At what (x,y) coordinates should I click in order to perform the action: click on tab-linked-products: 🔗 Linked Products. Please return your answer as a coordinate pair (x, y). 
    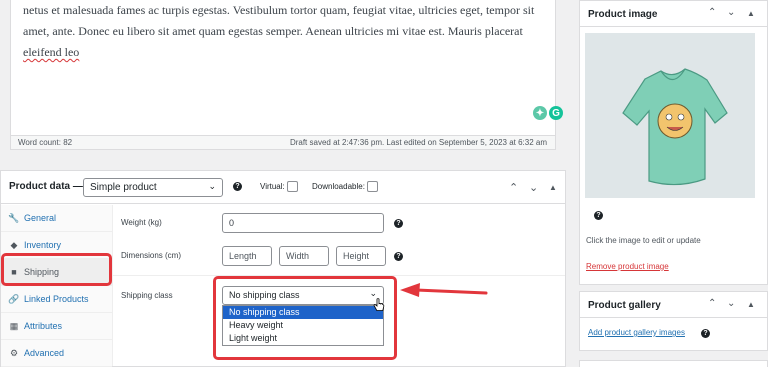
    Looking at the image, I should click on (56, 299).